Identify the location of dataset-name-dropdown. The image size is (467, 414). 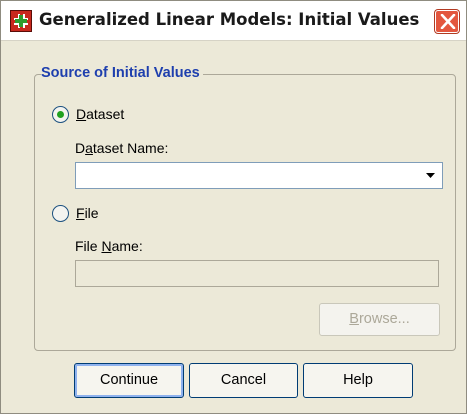
(259, 175).